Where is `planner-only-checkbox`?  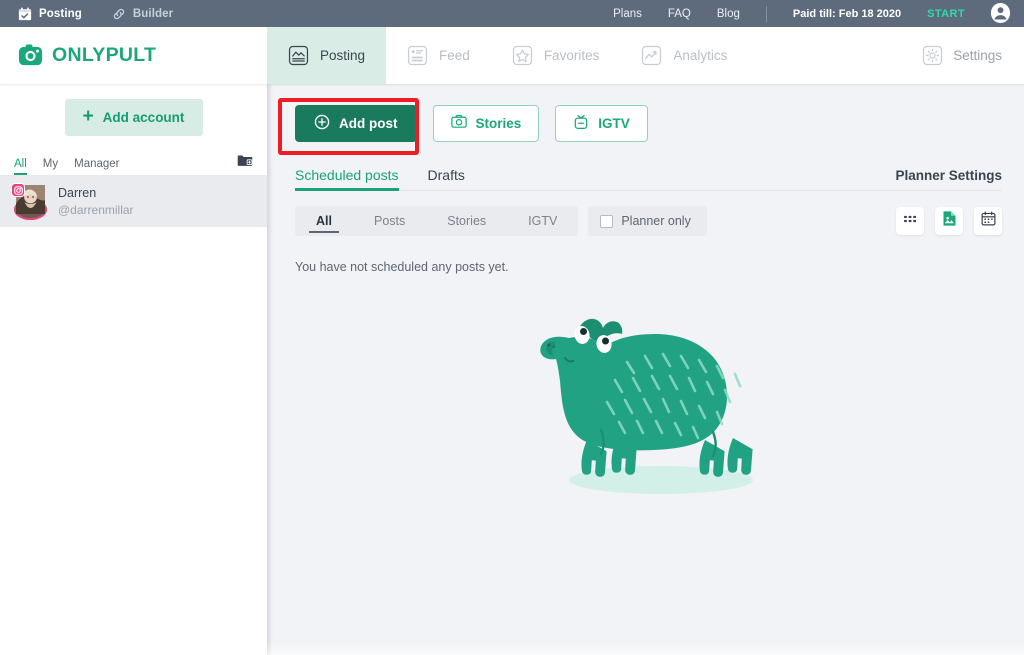 planner-only-checkbox is located at coordinates (607, 221).